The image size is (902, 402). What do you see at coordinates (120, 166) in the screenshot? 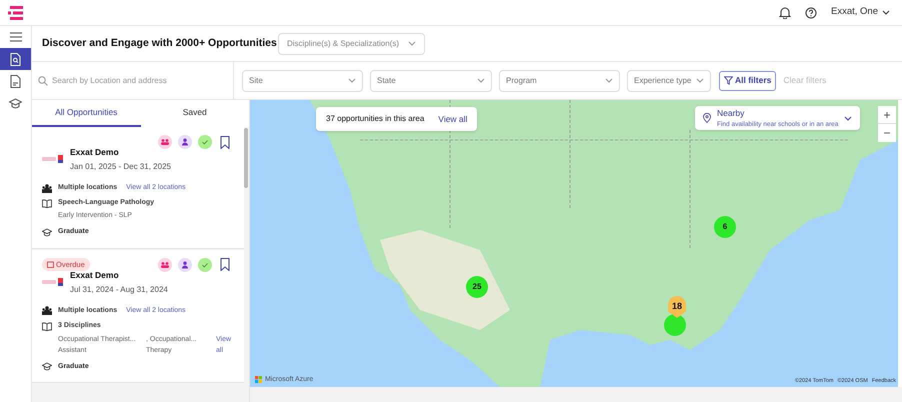
I see `date-range: Jan 01, 2025 - Dec 31, 2025` at bounding box center [120, 166].